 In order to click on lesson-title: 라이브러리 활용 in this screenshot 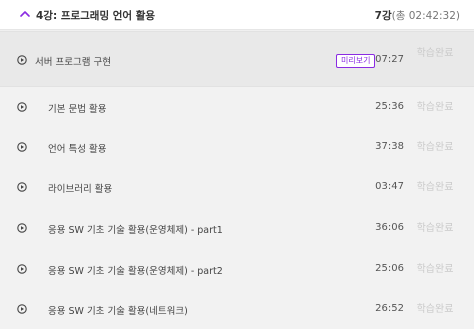, I will do `click(80, 188)`.